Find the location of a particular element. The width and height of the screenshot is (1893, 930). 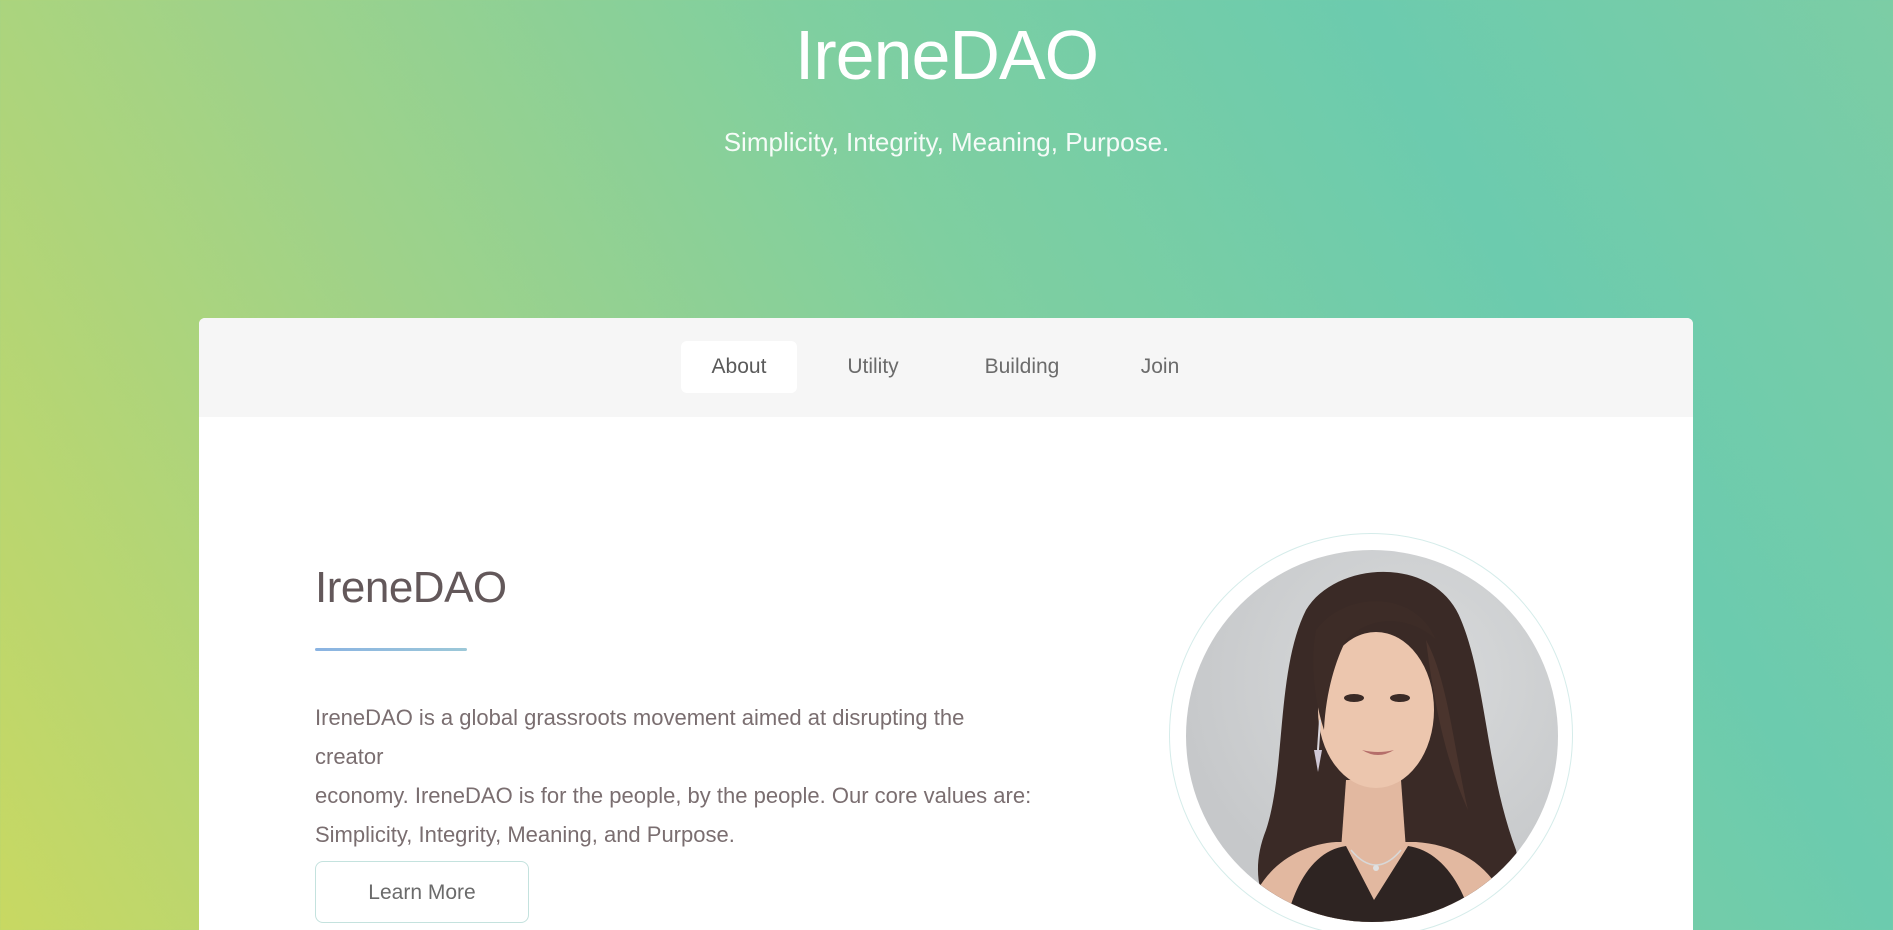

portrait-avatar is located at coordinates (1372, 736).